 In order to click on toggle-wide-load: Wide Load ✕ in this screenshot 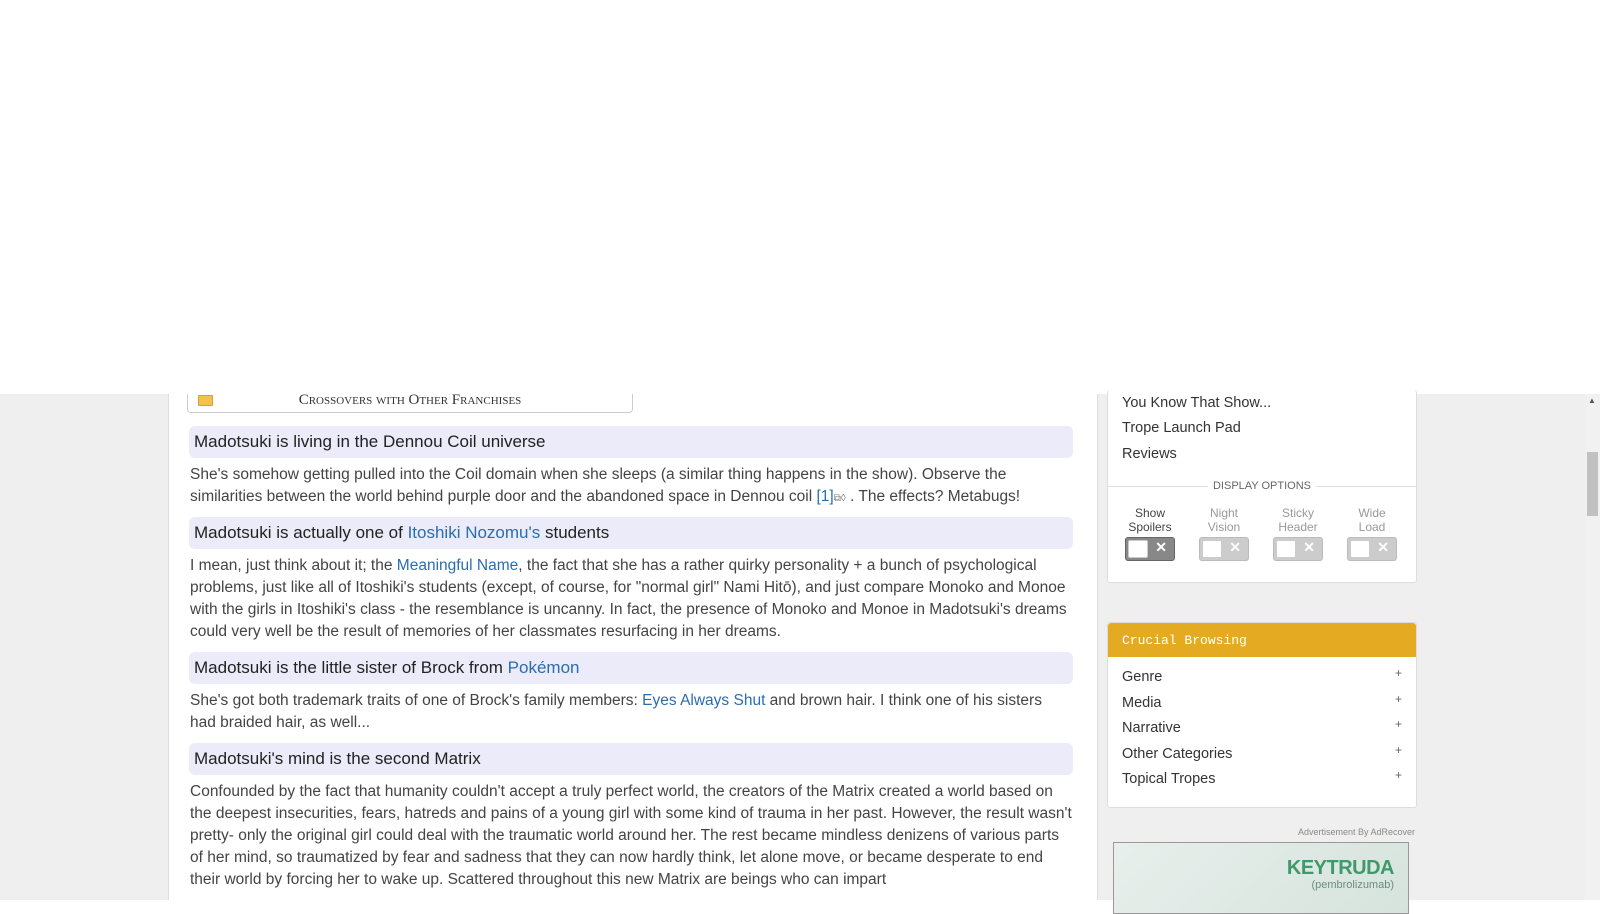, I will do `click(1372, 533)`.